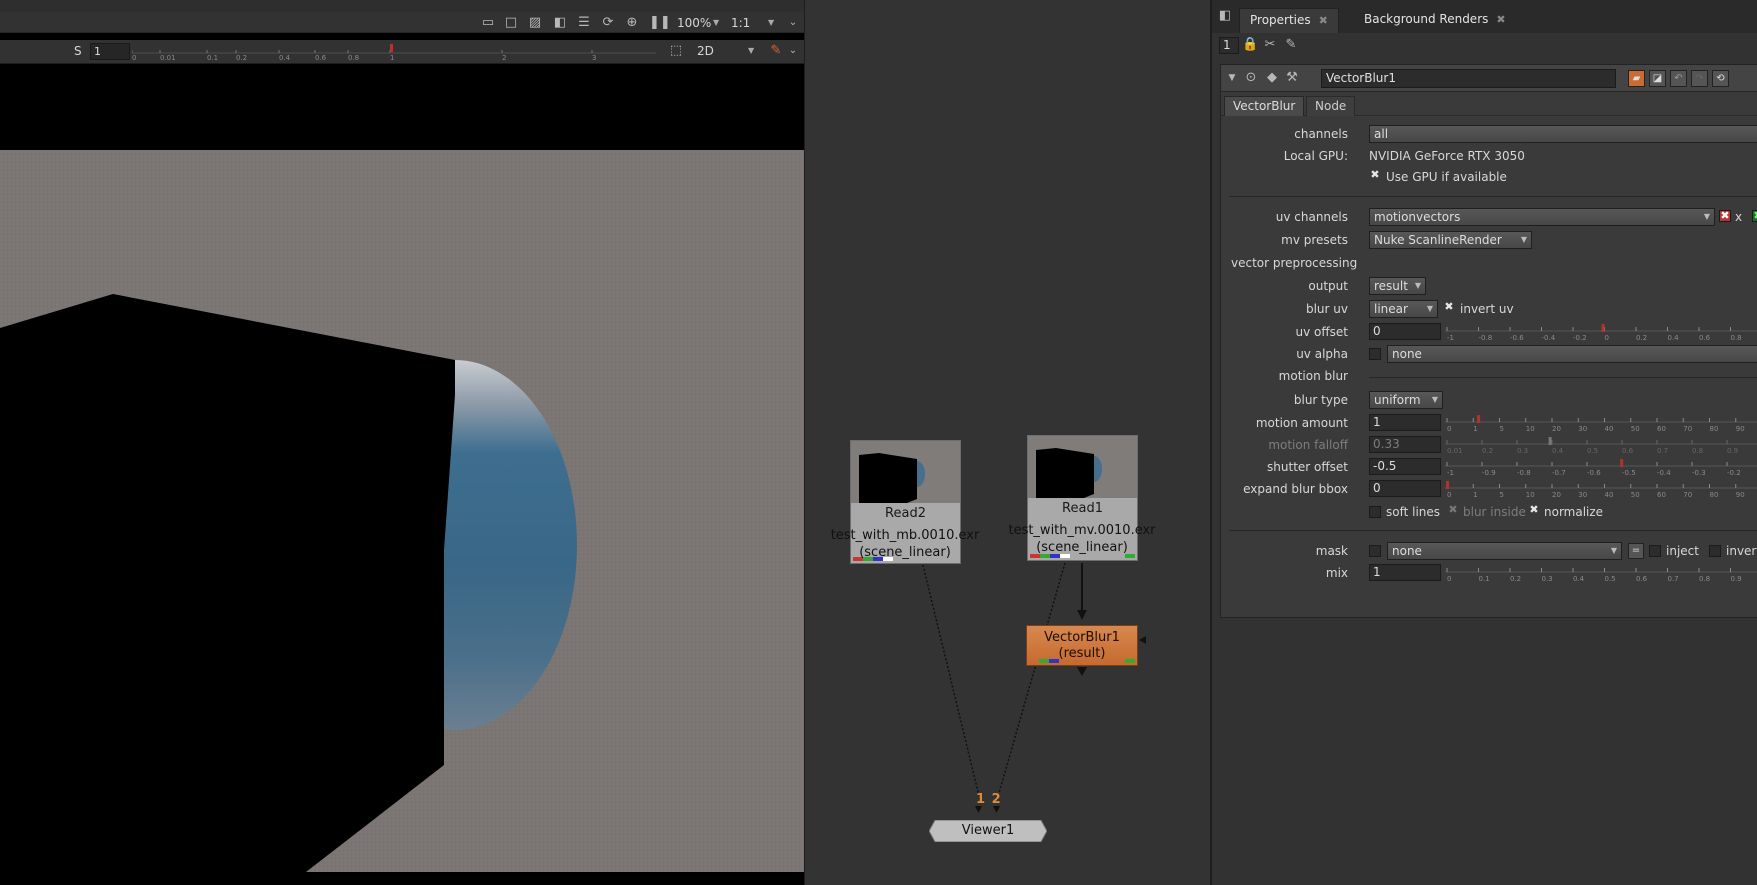  I want to click on tab-properties: Properties ✖, so click(1289, 20).